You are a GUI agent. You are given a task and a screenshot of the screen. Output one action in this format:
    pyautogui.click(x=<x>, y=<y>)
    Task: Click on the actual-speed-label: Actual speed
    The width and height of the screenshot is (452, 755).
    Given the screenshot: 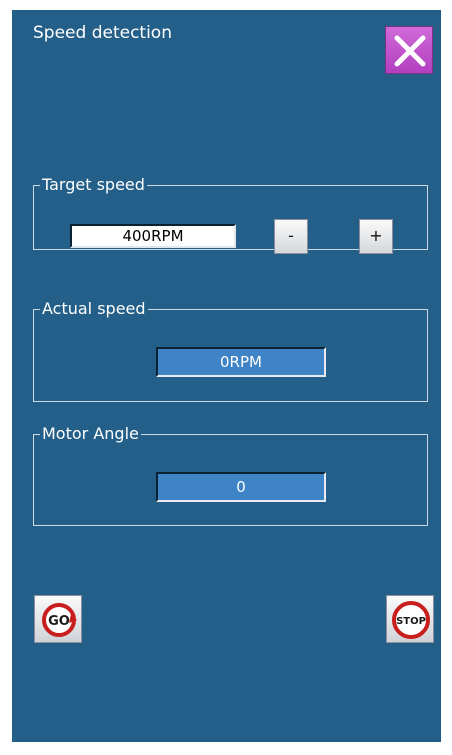 What is the action you would take?
    pyautogui.click(x=94, y=309)
    